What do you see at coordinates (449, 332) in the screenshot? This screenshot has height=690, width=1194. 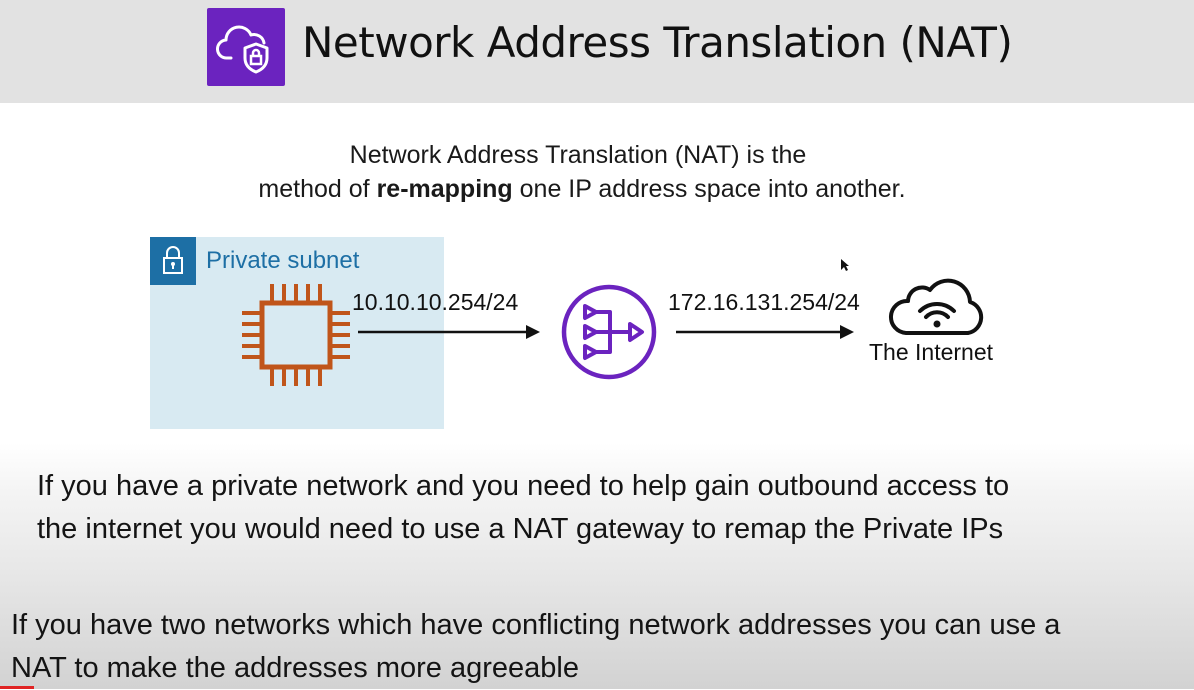 I see `arrow-to-nat` at bounding box center [449, 332].